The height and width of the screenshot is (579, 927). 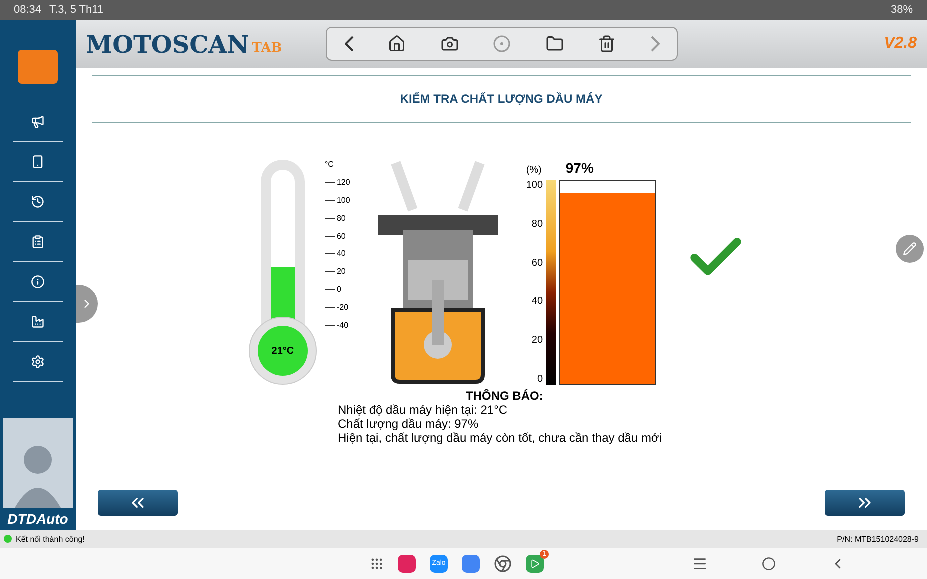 I want to click on delete-button, so click(x=607, y=44).